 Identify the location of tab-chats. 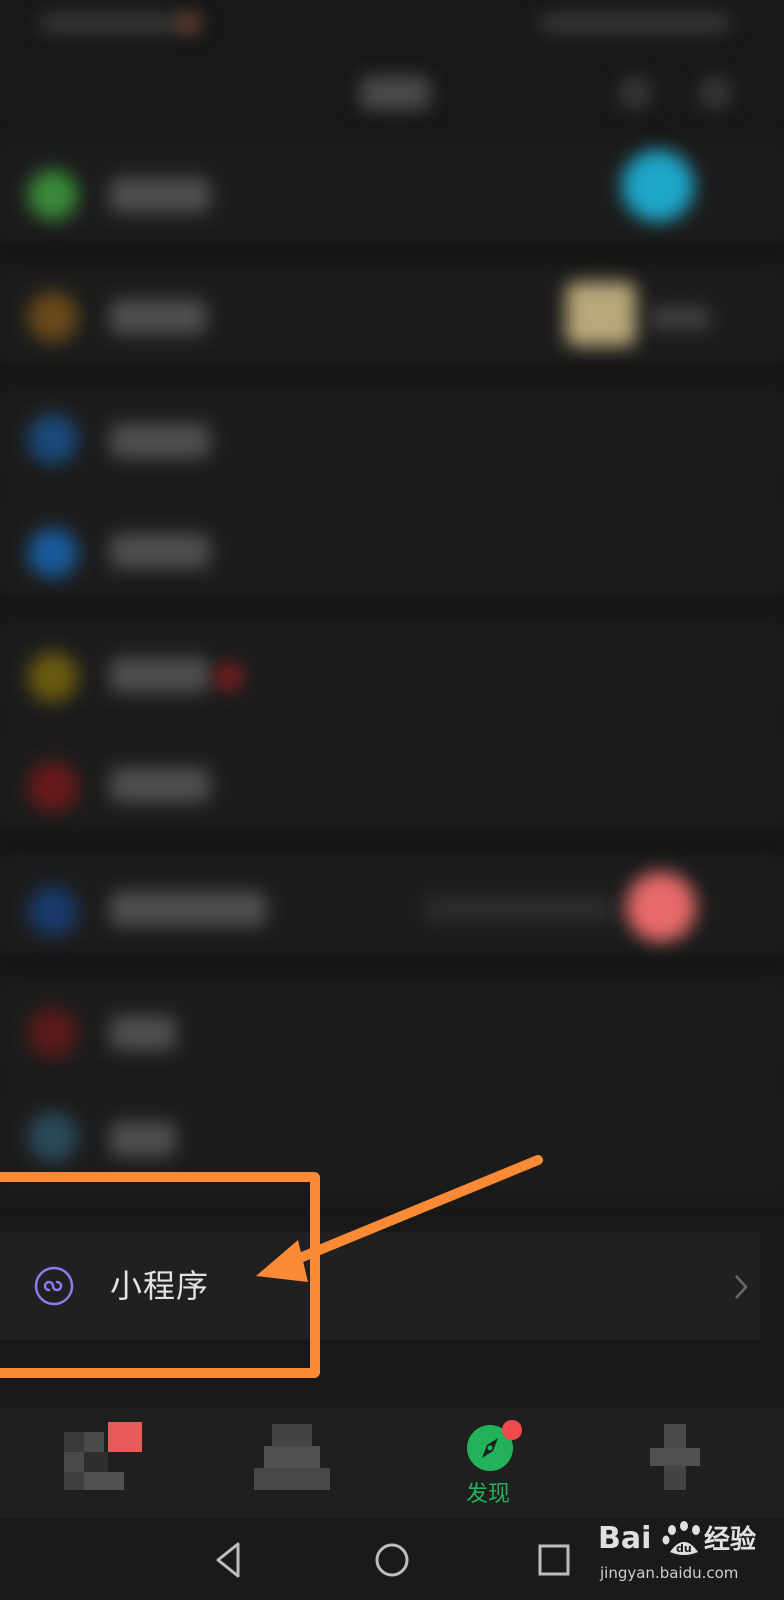
(112, 1463).